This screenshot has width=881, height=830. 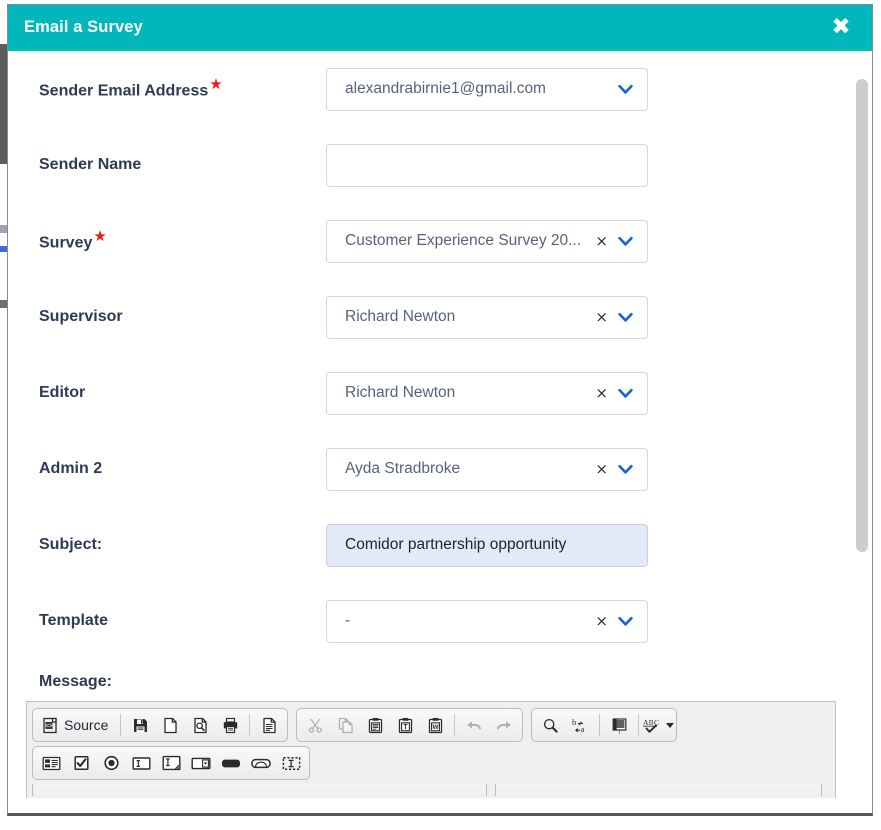 I want to click on field-editor: Richard Newton ×, so click(x=487, y=393).